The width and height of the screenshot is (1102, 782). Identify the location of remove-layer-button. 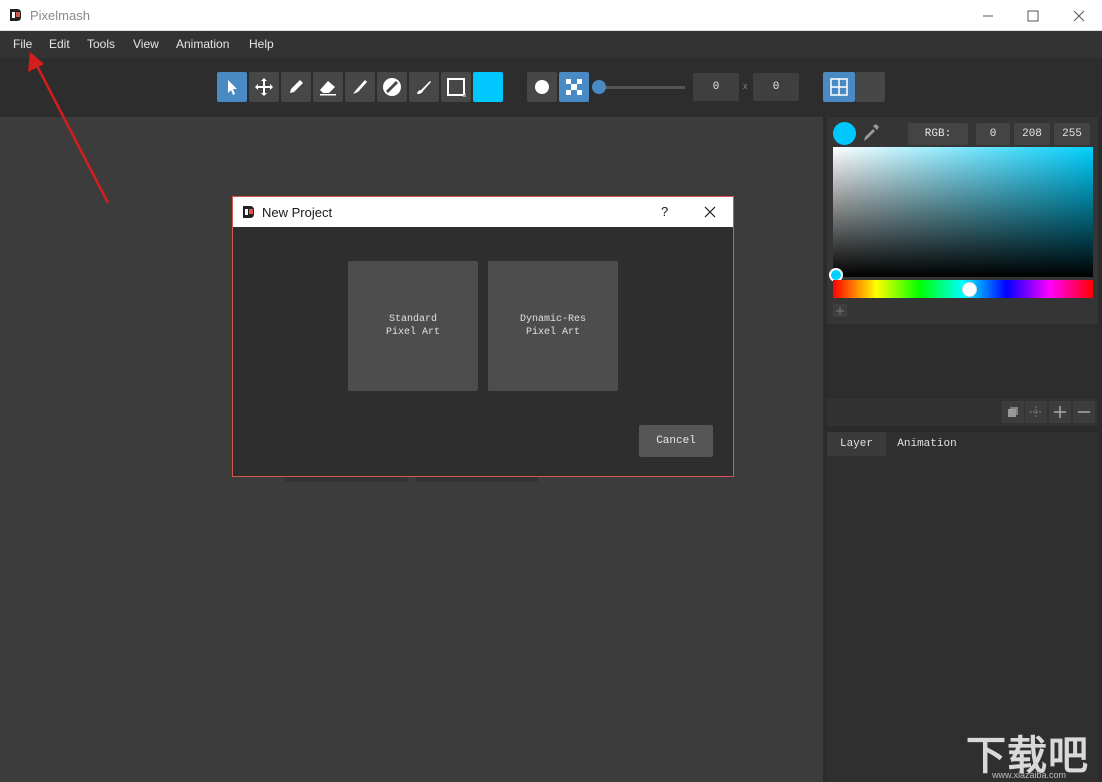
(1084, 412).